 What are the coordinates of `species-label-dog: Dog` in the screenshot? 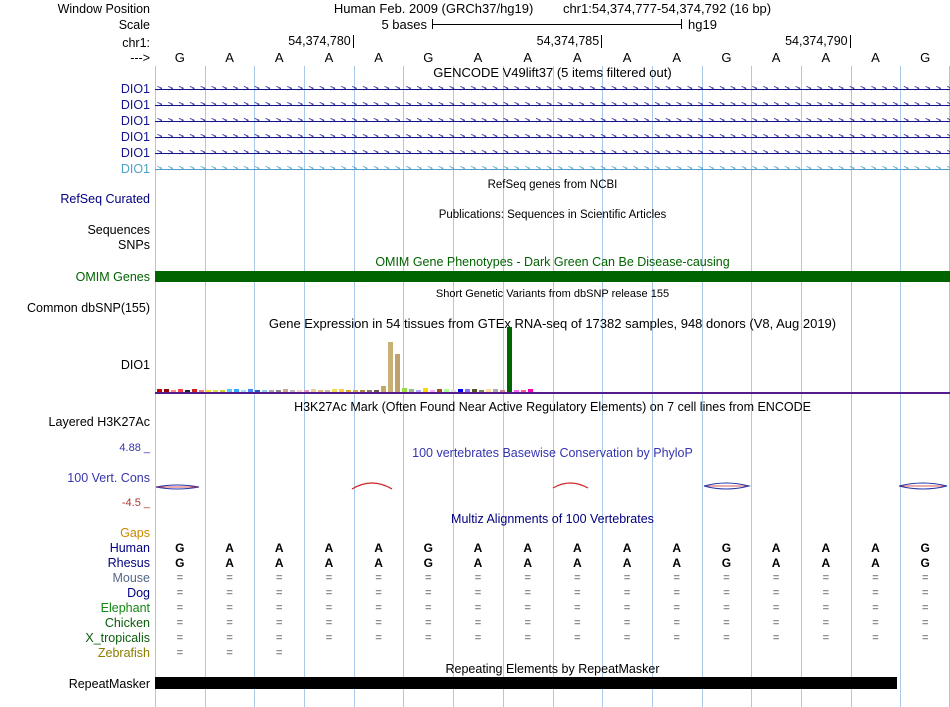 It's located at (138, 593).